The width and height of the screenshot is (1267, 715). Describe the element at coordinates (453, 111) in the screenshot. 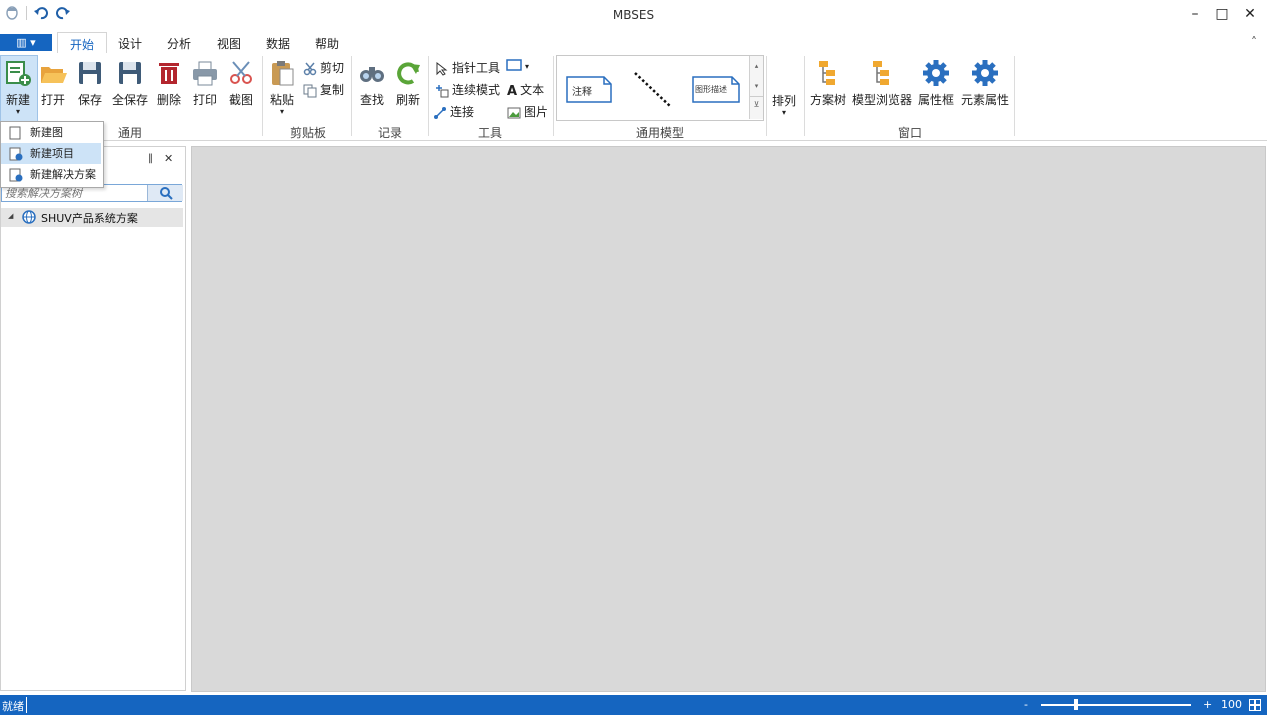

I see `connect-button: 连接` at that location.